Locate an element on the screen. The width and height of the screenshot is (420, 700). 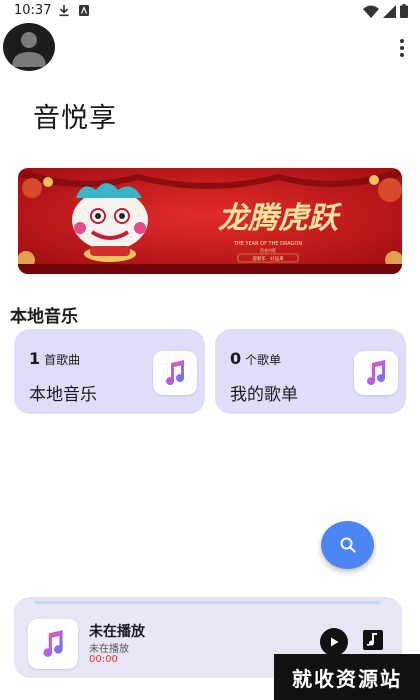
playlist-button is located at coordinates (373, 639).